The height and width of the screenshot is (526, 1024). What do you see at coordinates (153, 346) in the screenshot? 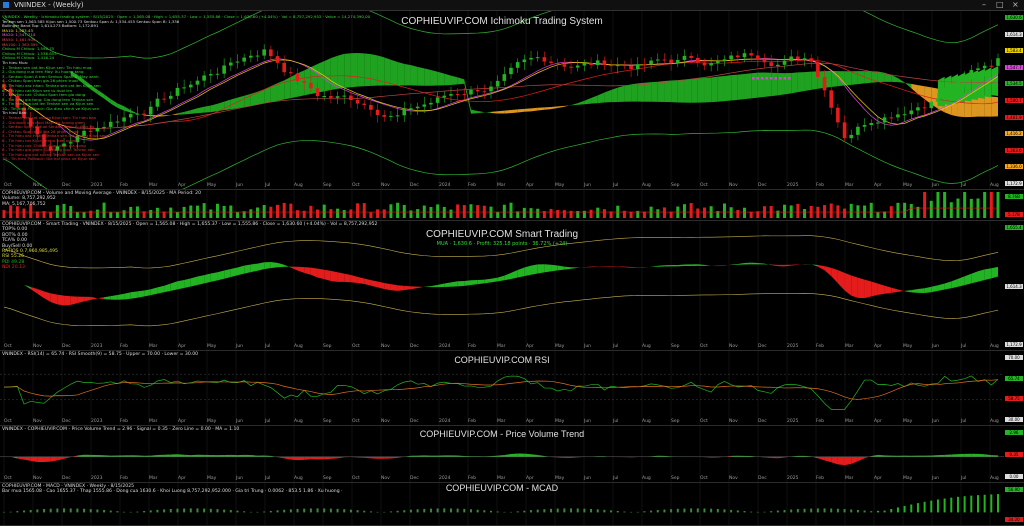
I see `time-axis-label: Mar` at bounding box center [153, 346].